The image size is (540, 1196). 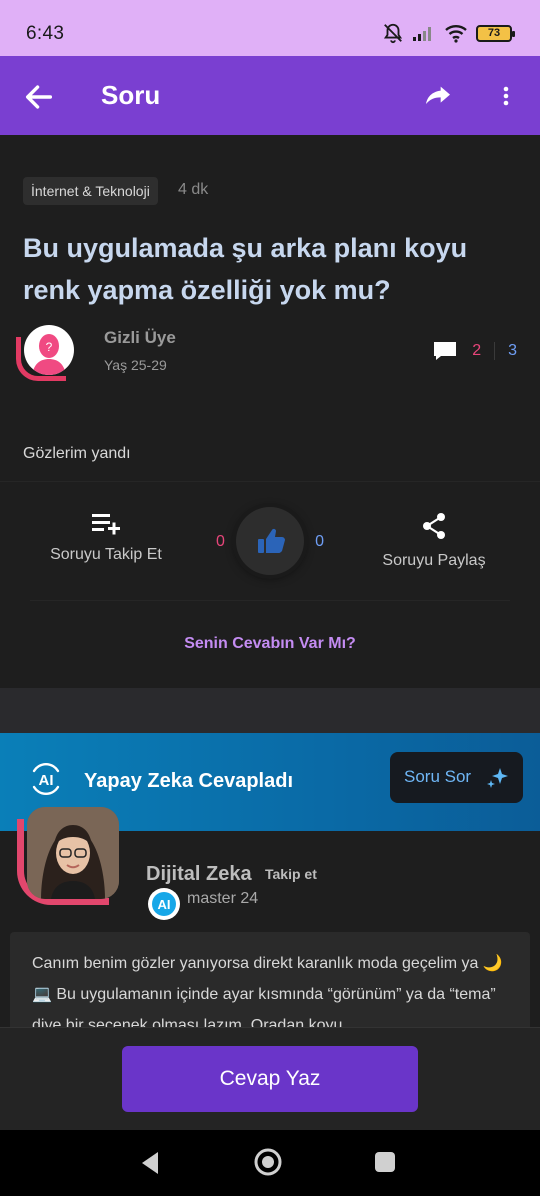 What do you see at coordinates (135, 365) in the screenshot?
I see `user-age: Yaş 25-29` at bounding box center [135, 365].